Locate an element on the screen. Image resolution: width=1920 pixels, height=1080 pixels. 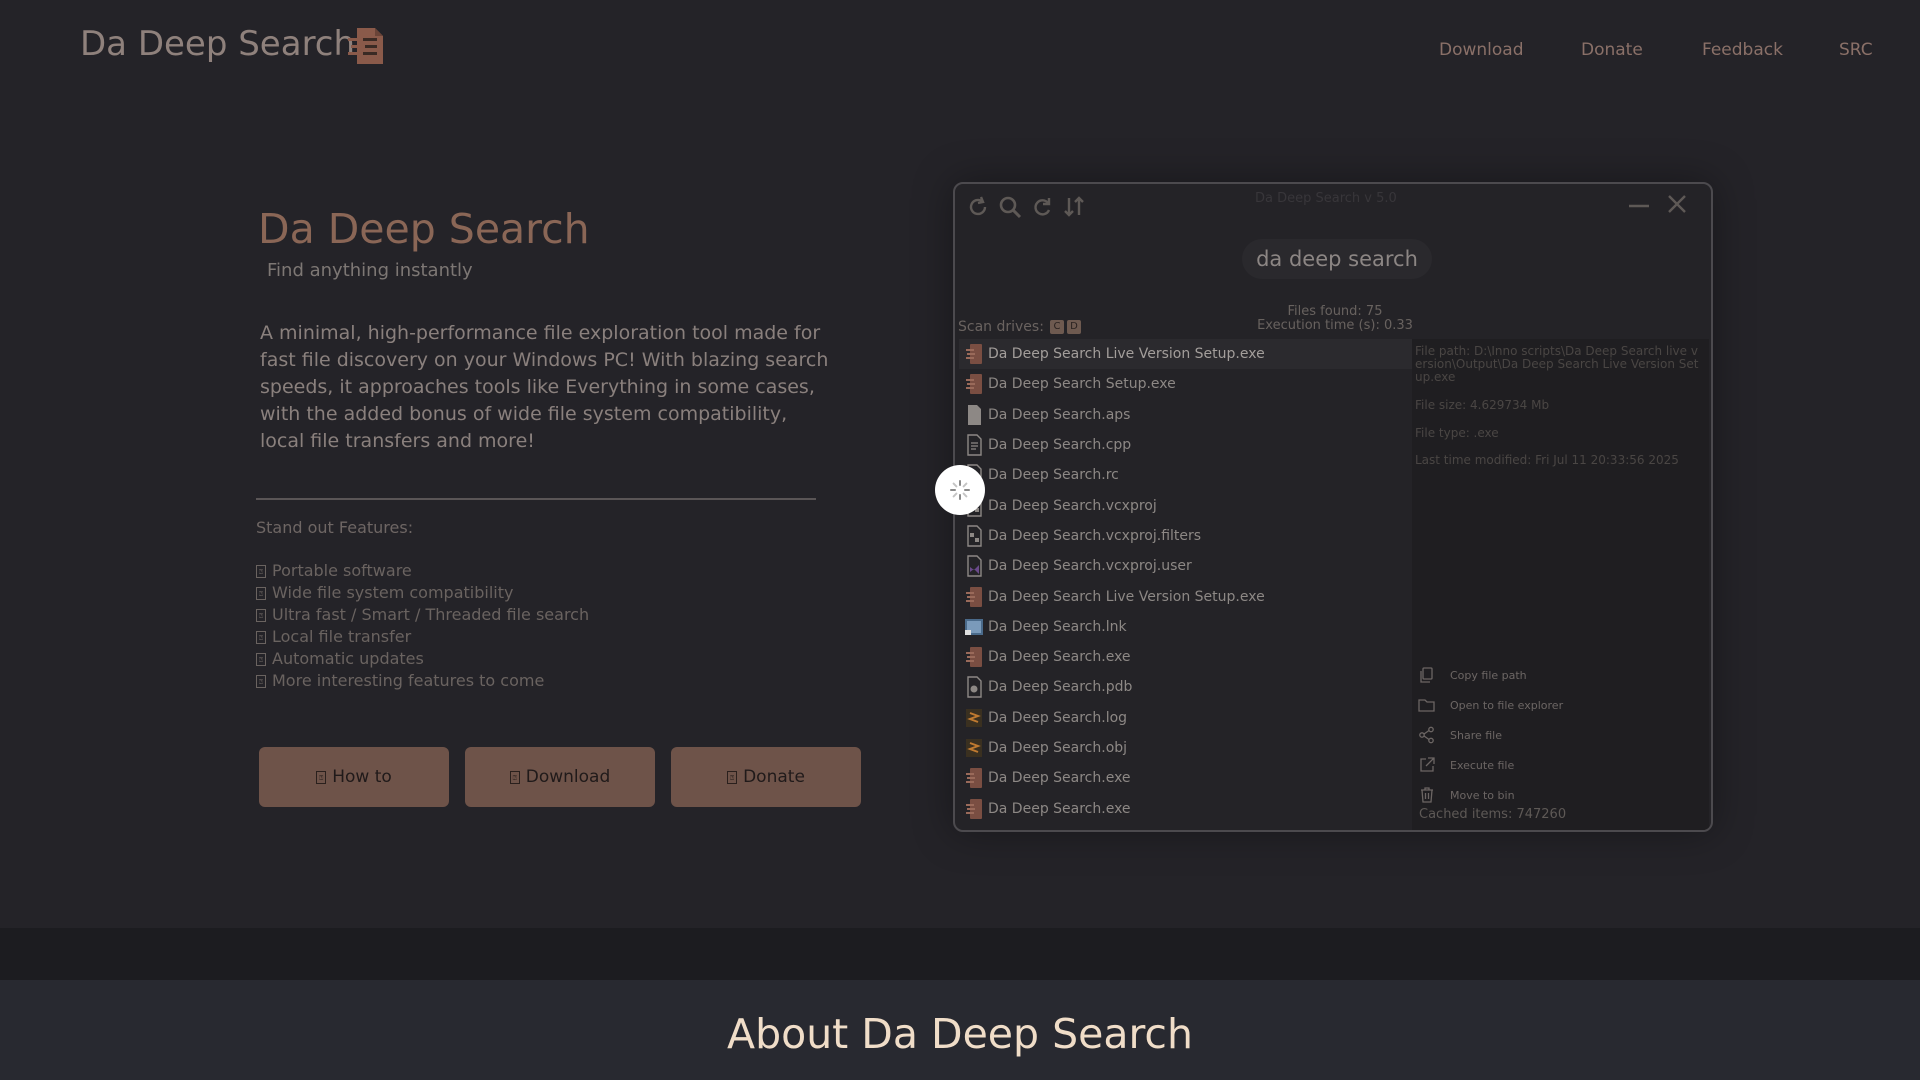
about-title: About Da Deep Search is located at coordinates (960, 1034).